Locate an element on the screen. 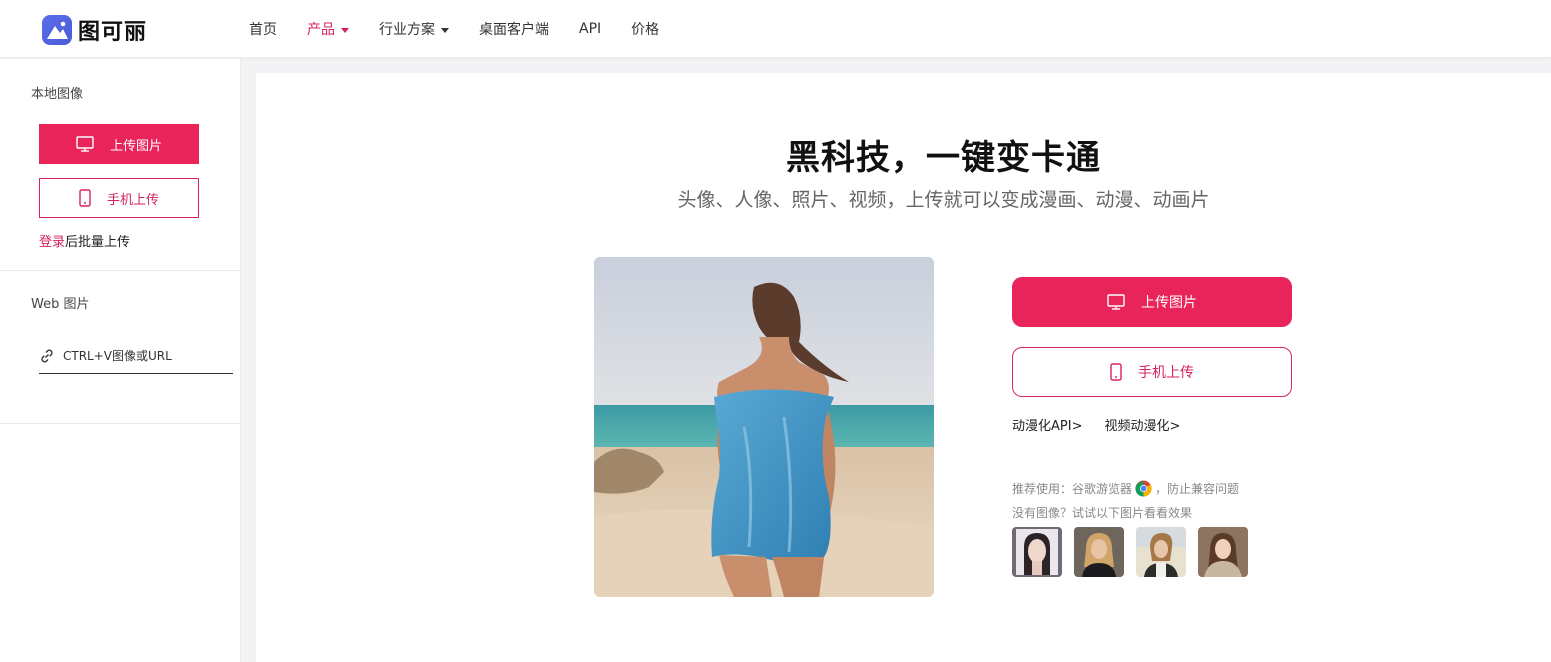 The image size is (1551, 662). local-image-title: 本地图像 is located at coordinates (57, 94).